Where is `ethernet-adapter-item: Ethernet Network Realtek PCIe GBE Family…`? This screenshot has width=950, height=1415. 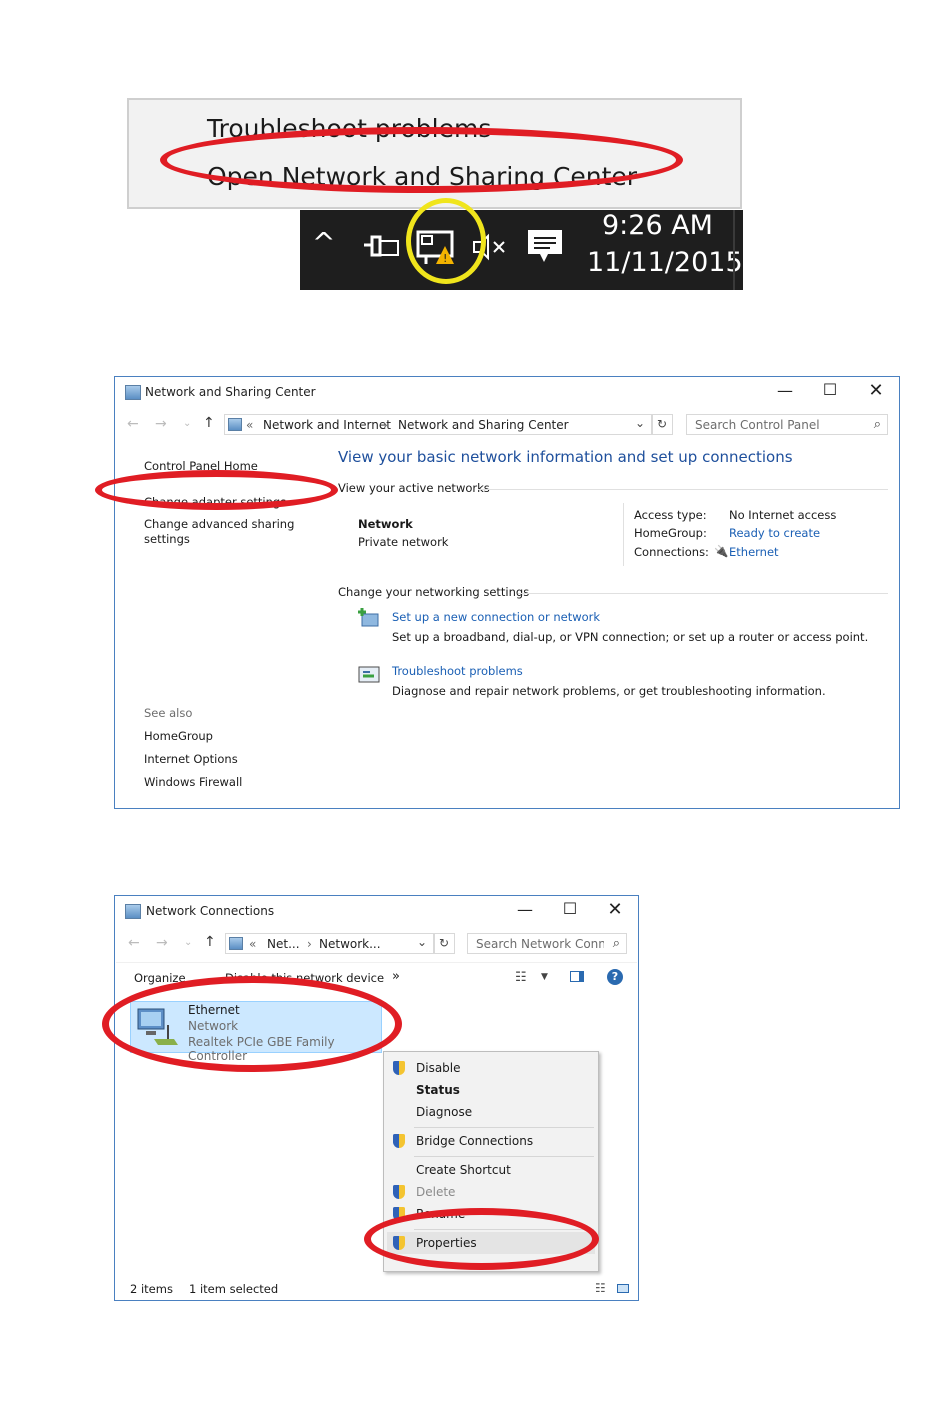
ethernet-adapter-item: Ethernet Network Realtek PCIe GBE Family… is located at coordinates (256, 1032).